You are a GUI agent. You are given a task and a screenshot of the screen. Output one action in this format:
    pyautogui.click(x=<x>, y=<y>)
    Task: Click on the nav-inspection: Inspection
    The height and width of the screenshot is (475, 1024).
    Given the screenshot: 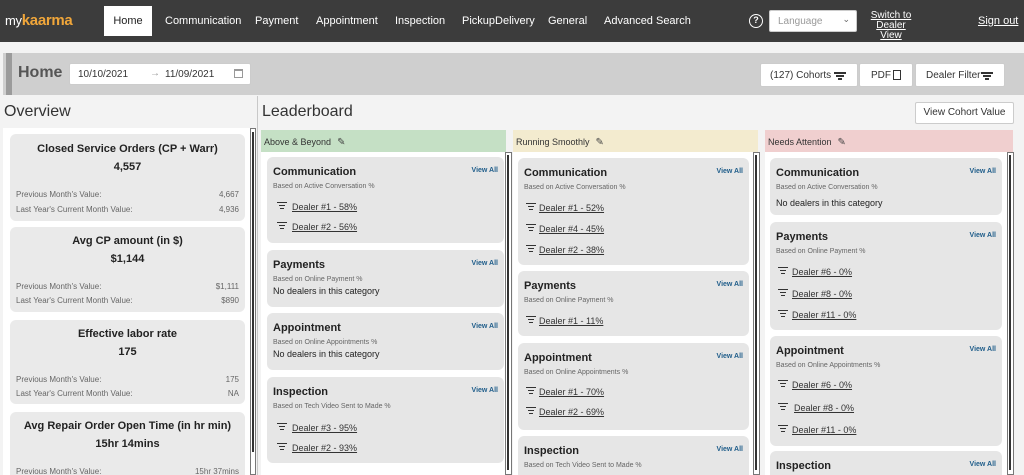 What is the action you would take?
    pyautogui.click(x=420, y=21)
    